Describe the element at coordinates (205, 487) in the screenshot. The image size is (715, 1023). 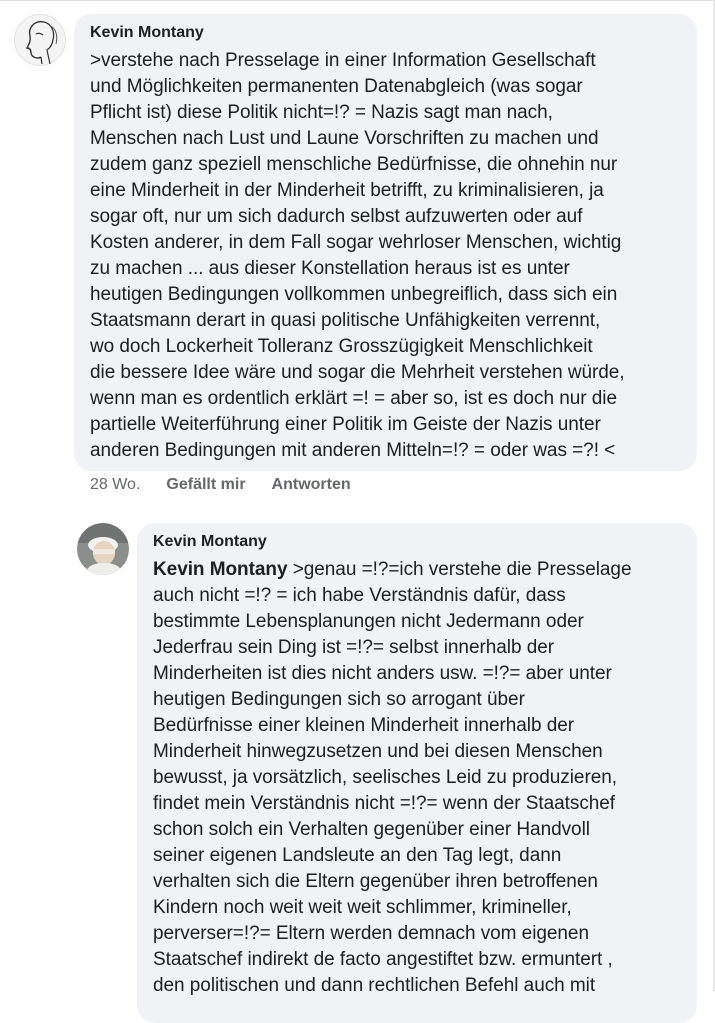
I see `like-button: Gefällt mir` at that location.